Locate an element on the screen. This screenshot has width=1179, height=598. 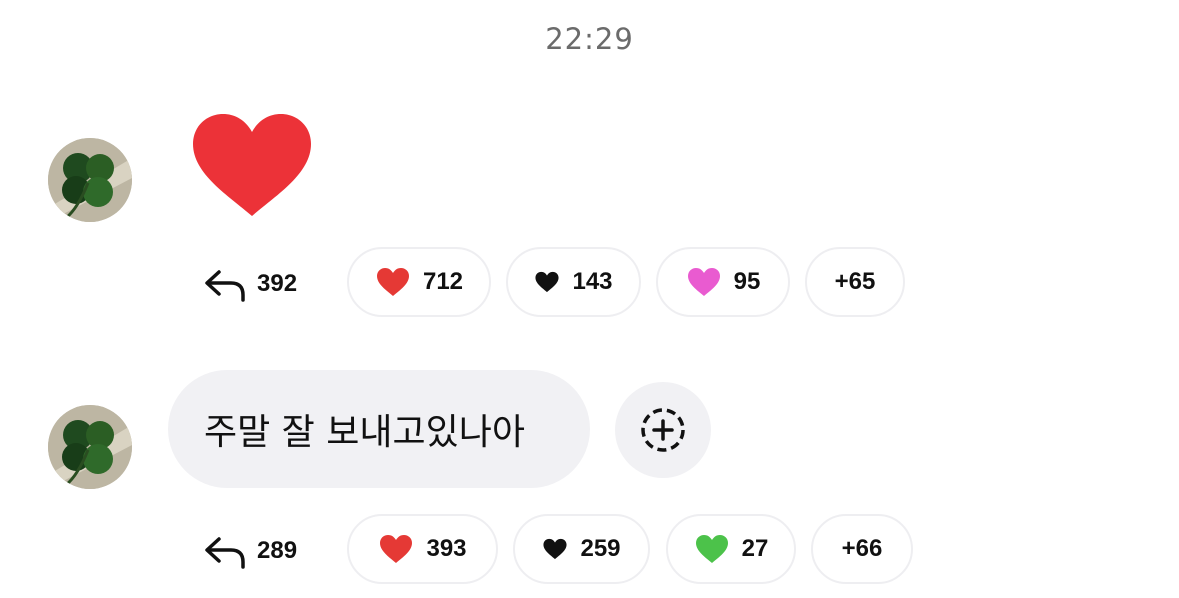
more-reactions-label: +66 is located at coordinates (862, 548).